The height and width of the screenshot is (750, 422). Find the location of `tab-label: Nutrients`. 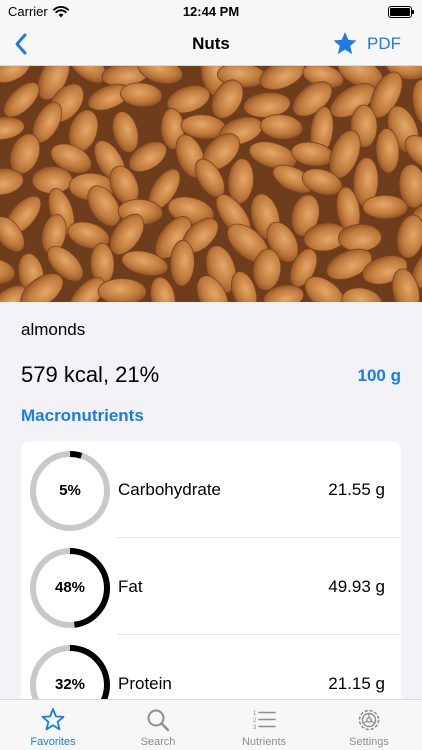

tab-label: Nutrients is located at coordinates (264, 742).